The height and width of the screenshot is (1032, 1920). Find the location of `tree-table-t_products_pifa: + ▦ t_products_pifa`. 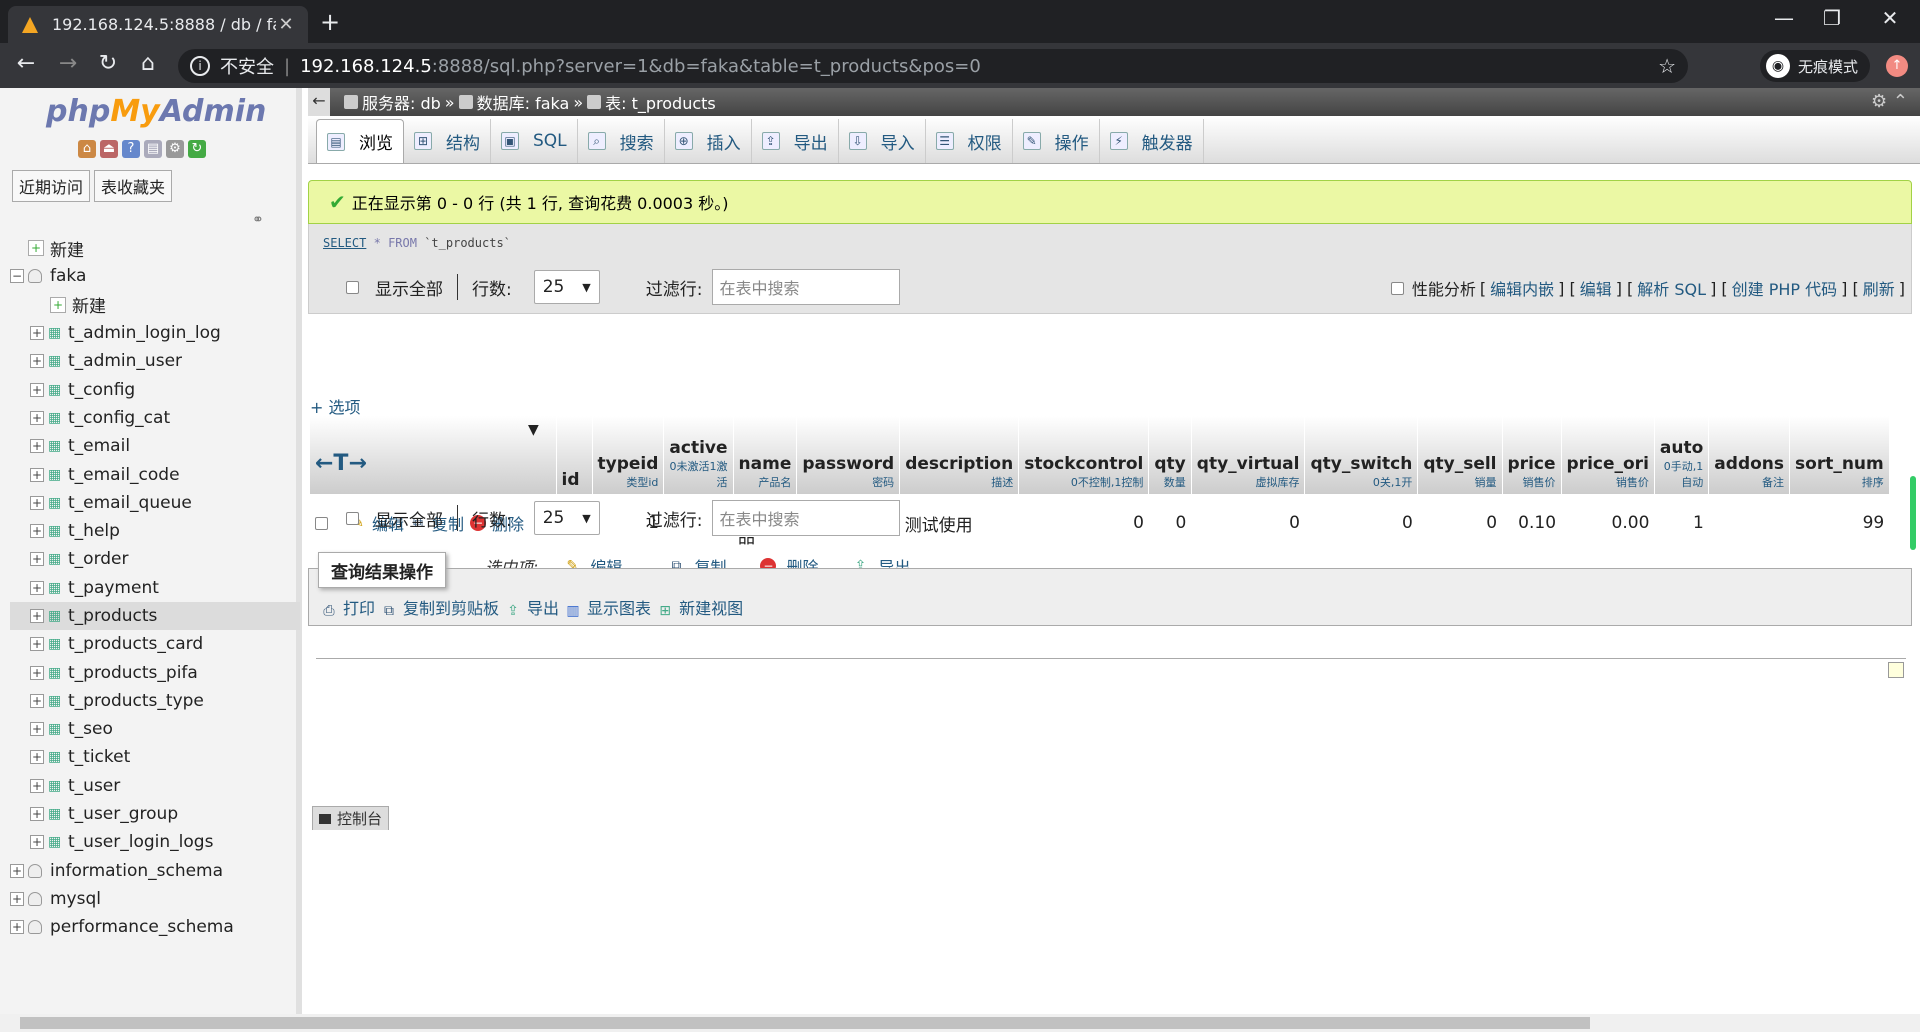

tree-table-t_products_pifa: + ▦ t_products_pifa is located at coordinates (155, 672).